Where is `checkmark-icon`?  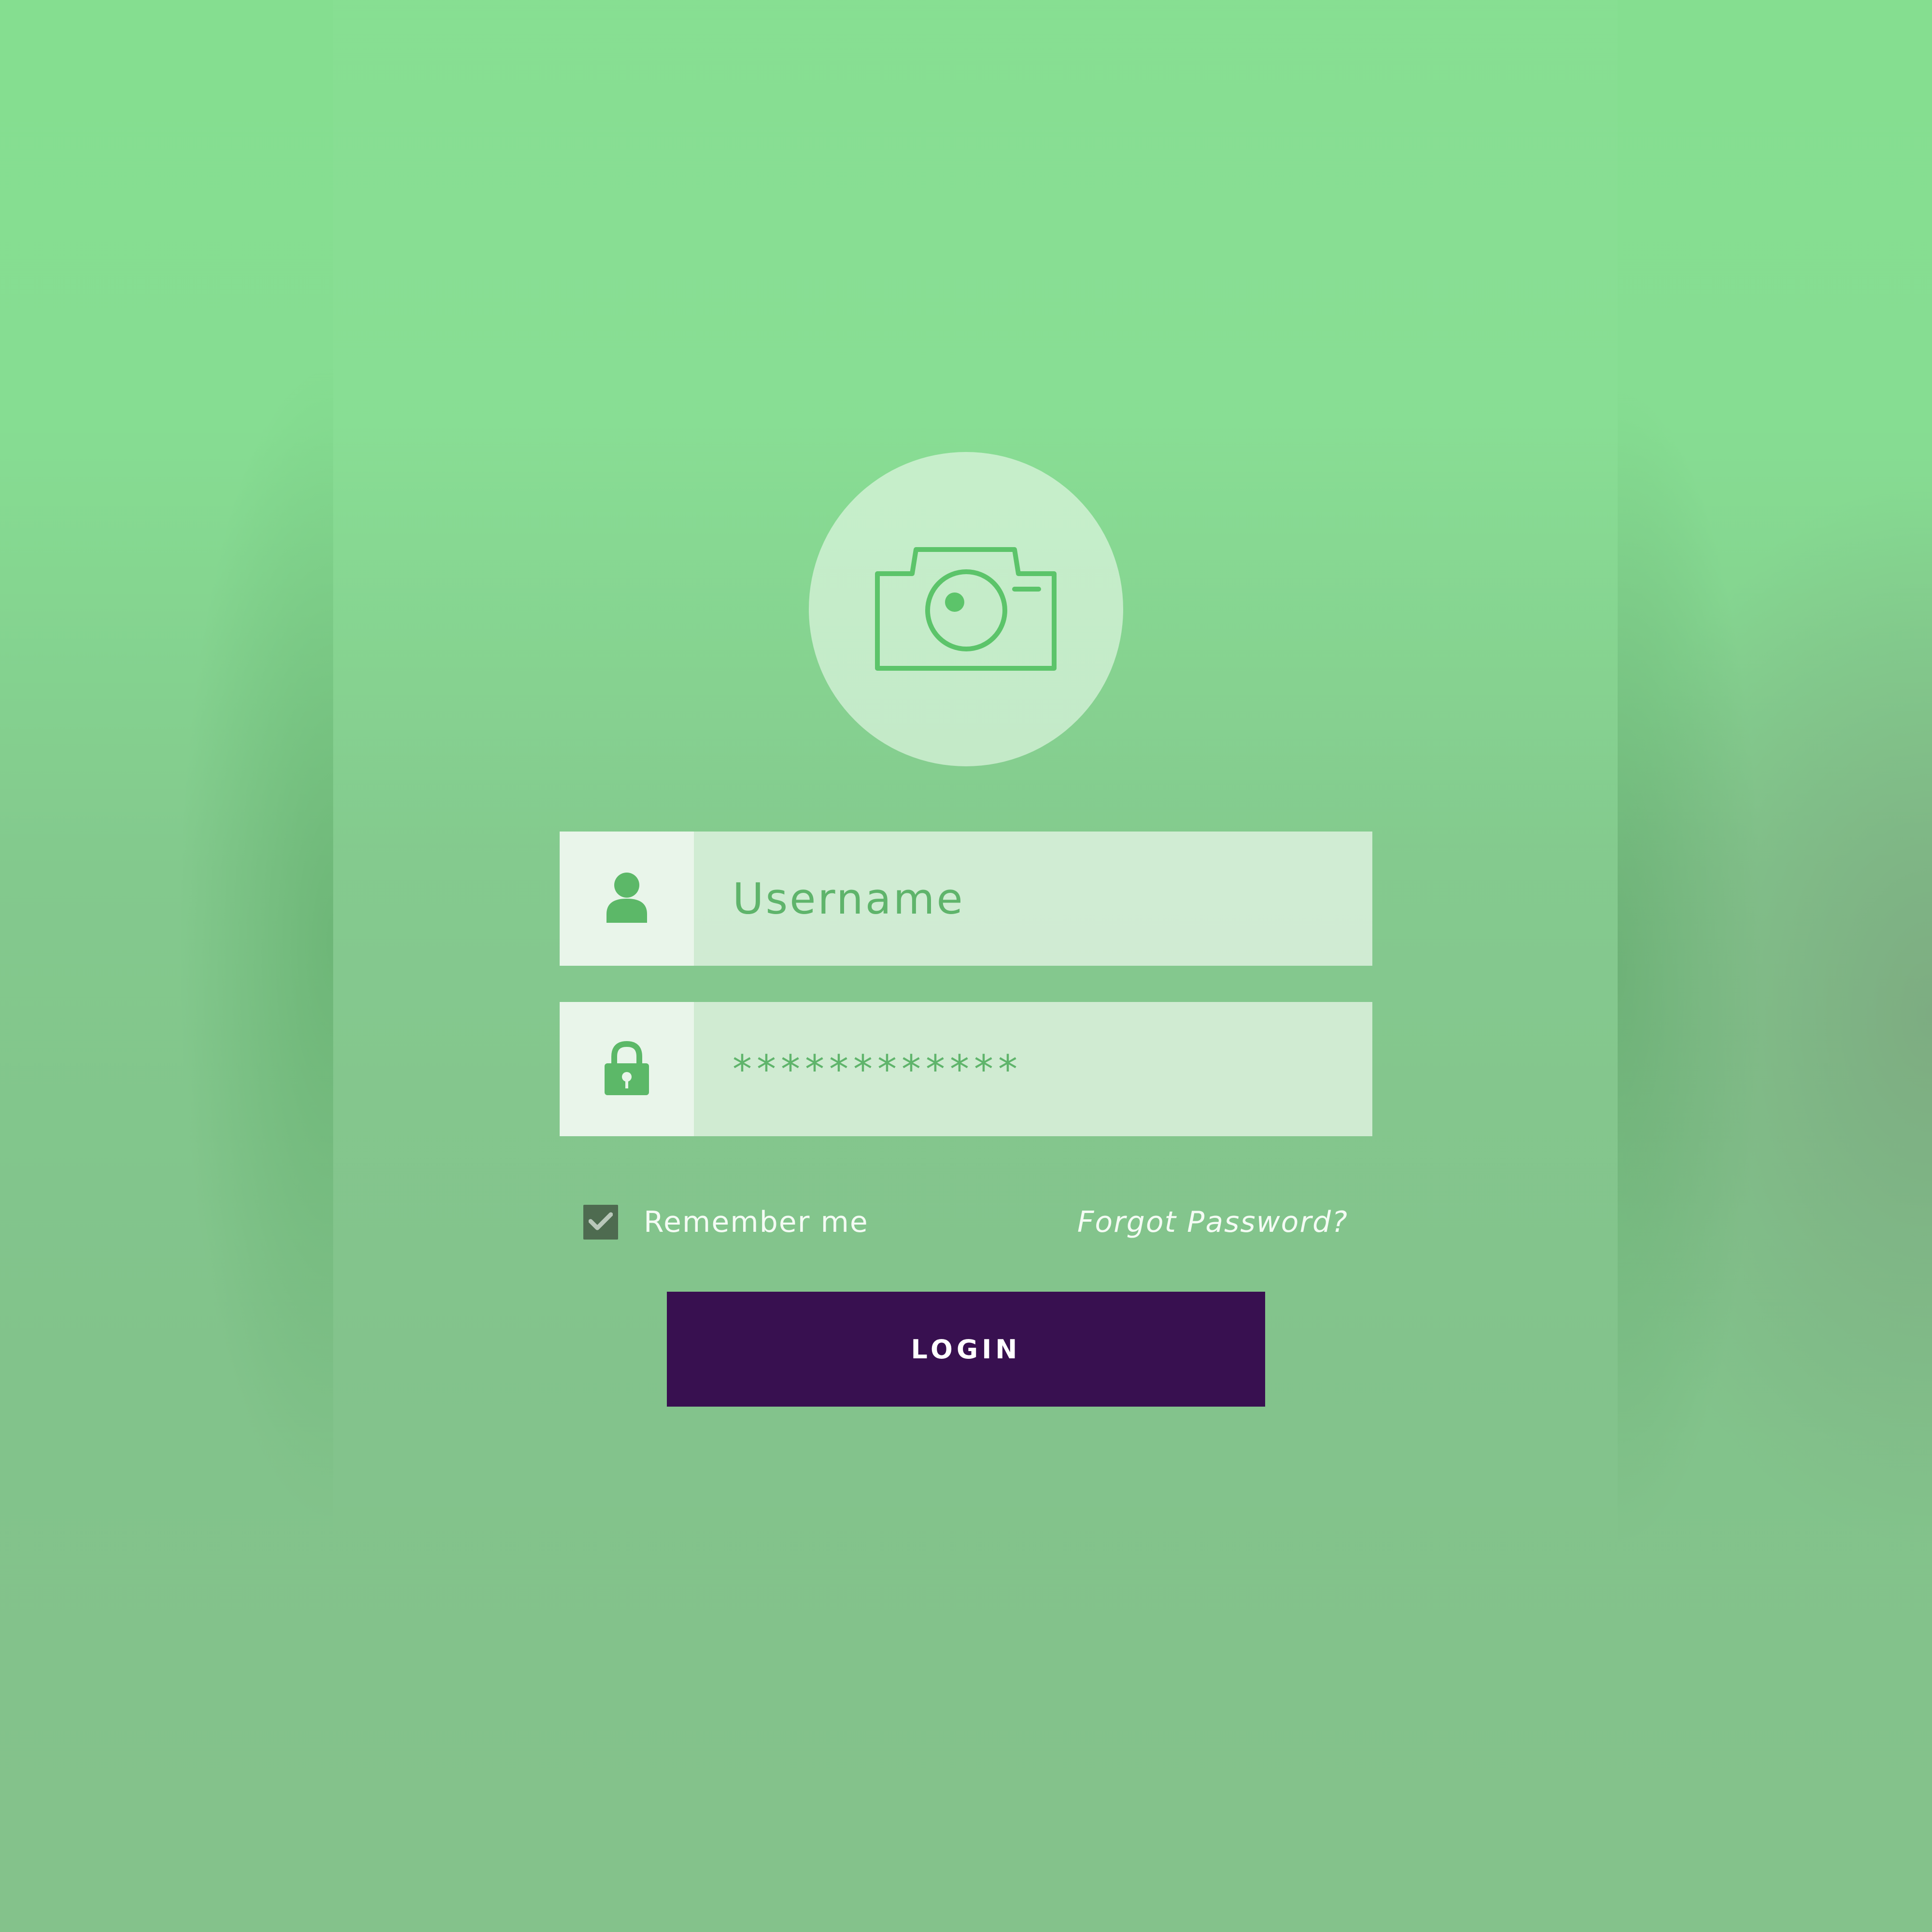 checkmark-icon is located at coordinates (600, 1222).